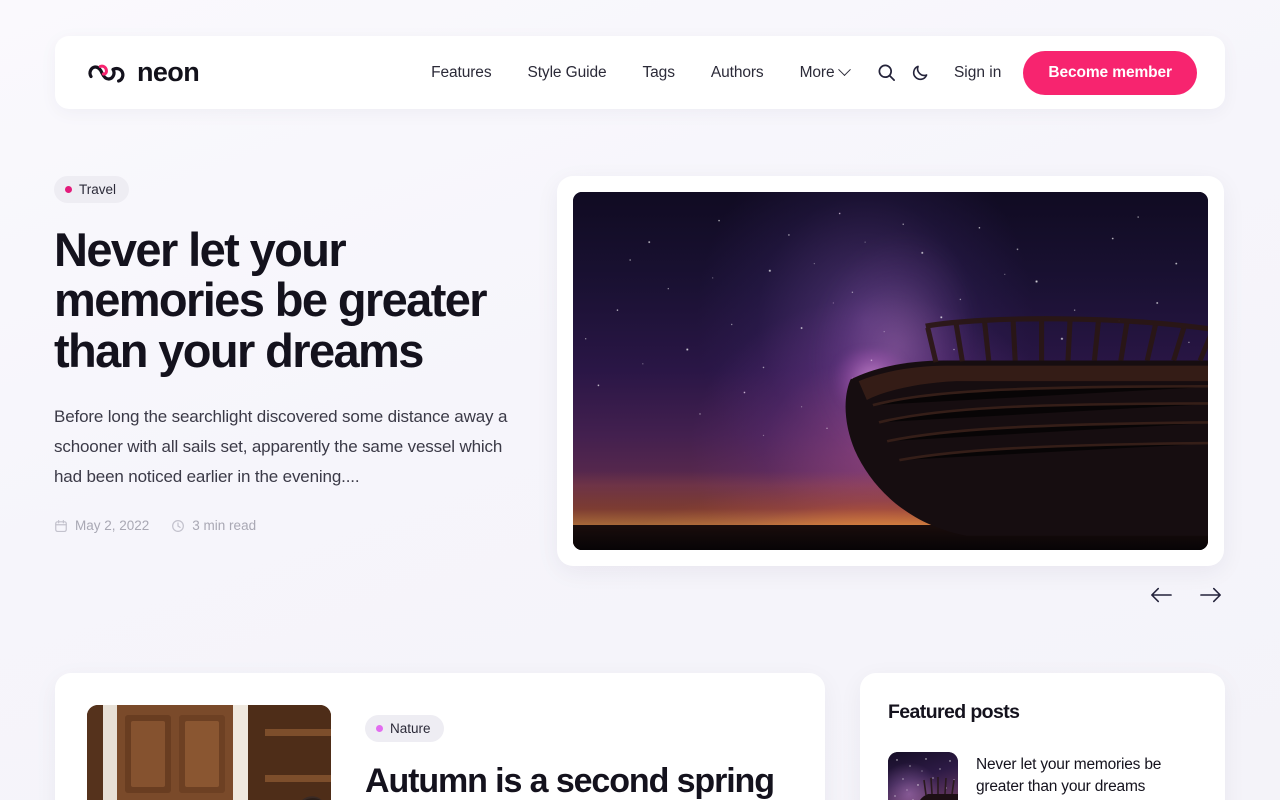 Image resolution: width=1280 pixels, height=800 pixels. I want to click on nav-item-more: More, so click(825, 72).